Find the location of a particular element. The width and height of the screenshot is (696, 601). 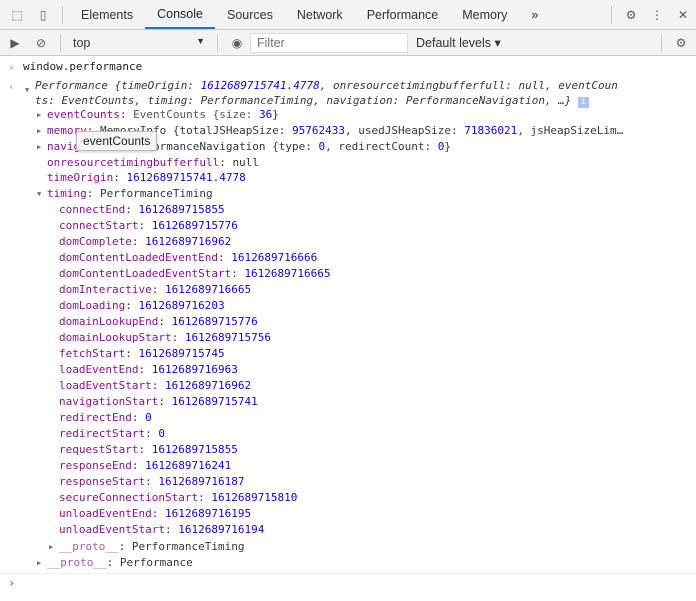

prop-number: 1612689716666 is located at coordinates (274, 257).